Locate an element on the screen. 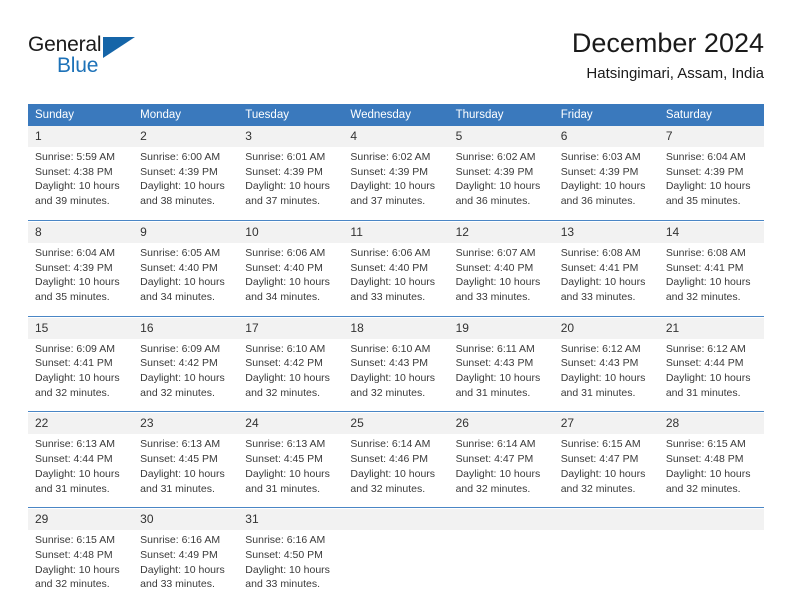 Image resolution: width=792 pixels, height=612 pixels. sunset-text: Sunset: 4:49 PM is located at coordinates (179, 554).